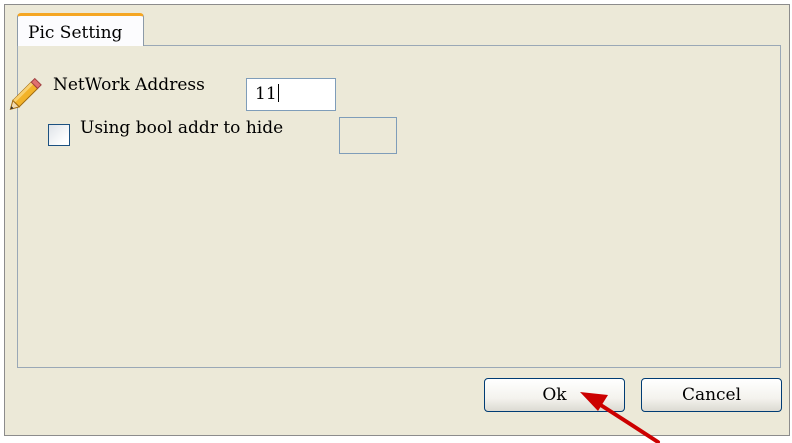 This screenshot has height=443, width=792. I want to click on network-address-value: 11, so click(266, 94).